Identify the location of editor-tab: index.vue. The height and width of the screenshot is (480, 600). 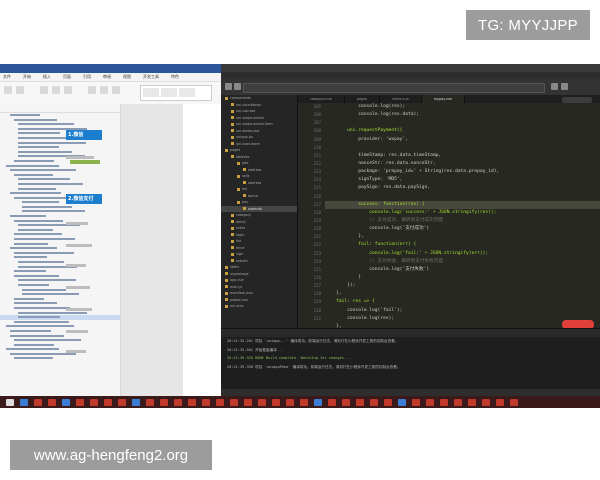
(401, 99).